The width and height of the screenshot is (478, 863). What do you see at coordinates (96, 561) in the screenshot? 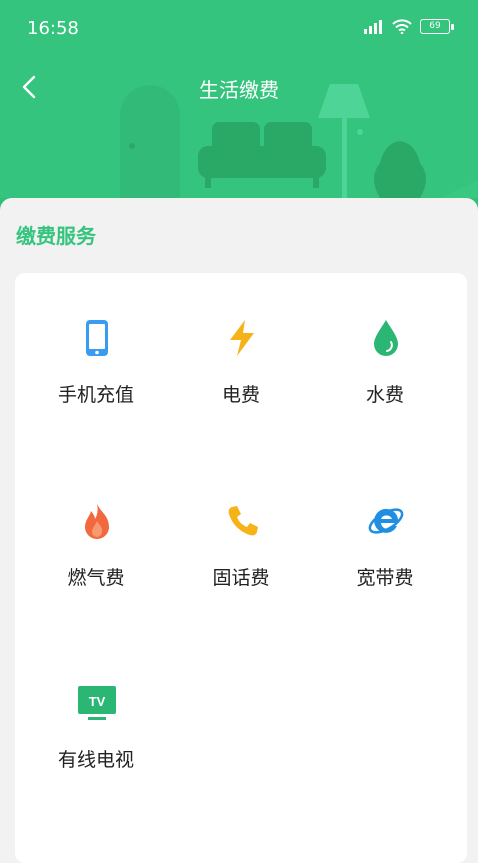
I see `service-gas: 燃气费` at bounding box center [96, 561].